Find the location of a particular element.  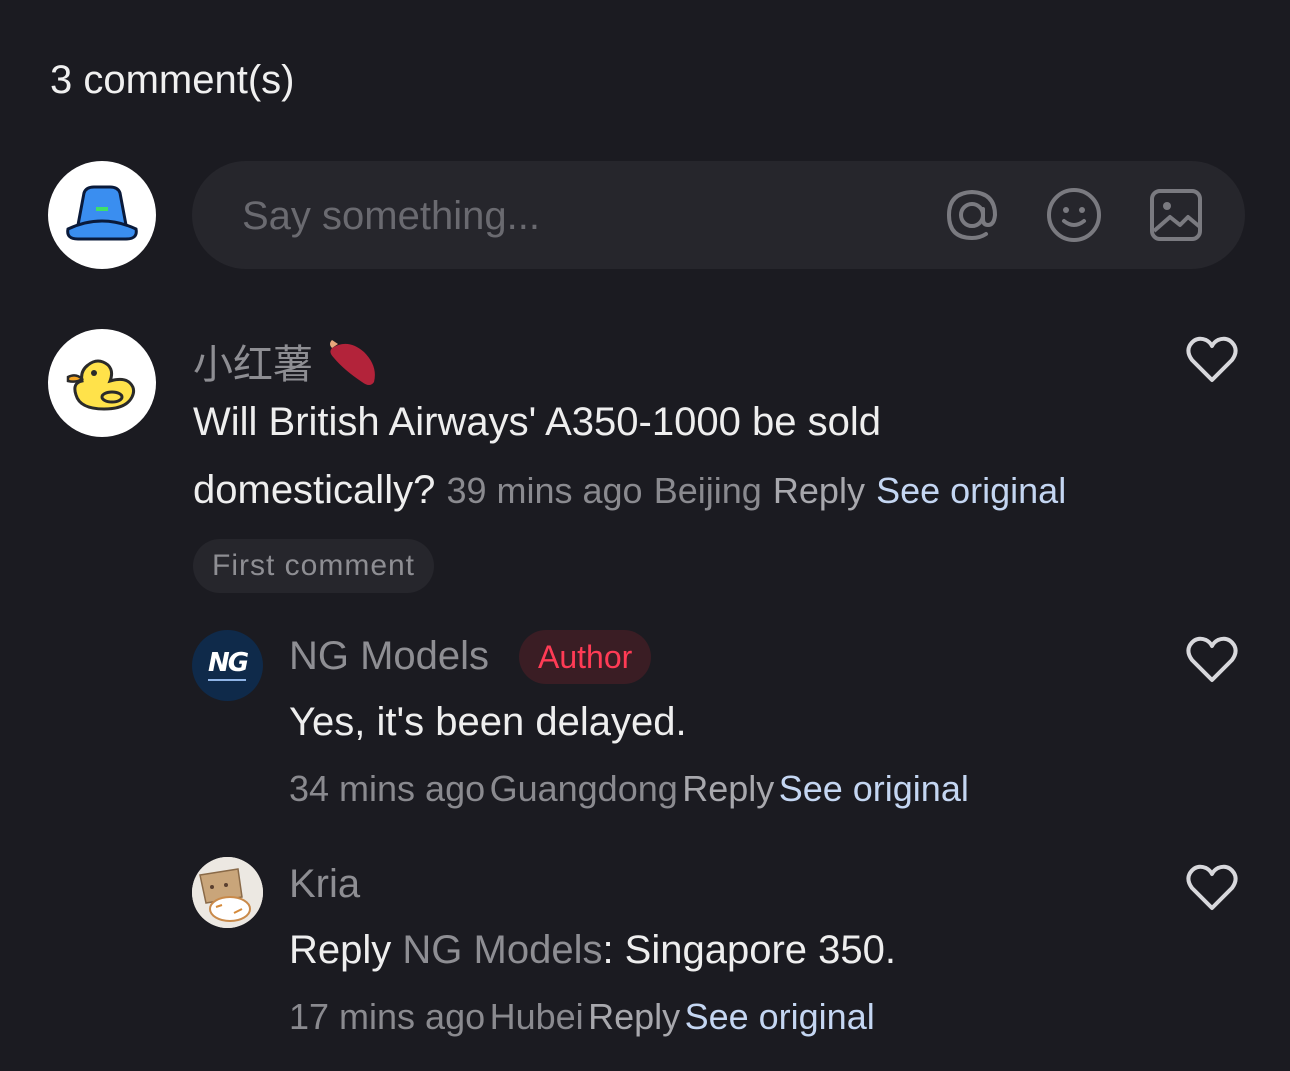

commenter-avatar: NG is located at coordinates (227, 665).